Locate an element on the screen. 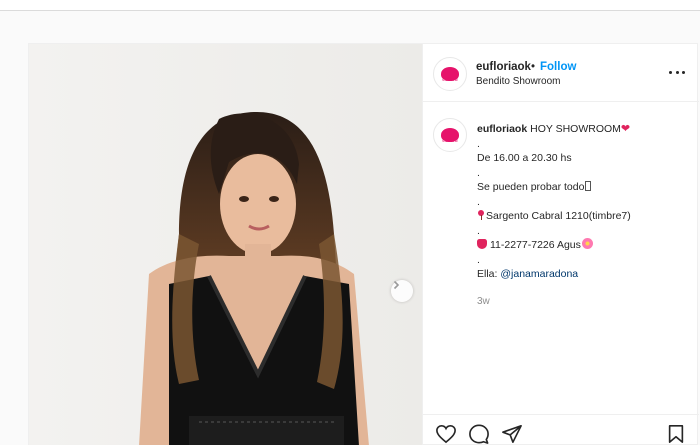  caption-model-label: Ella: is located at coordinates (487, 274).